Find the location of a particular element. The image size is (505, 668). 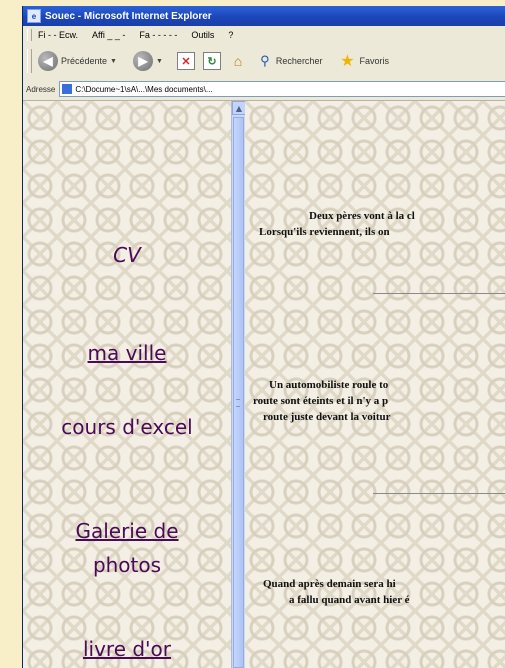

nav-link-livre-or: livre d'or is located at coordinates (127, 649).